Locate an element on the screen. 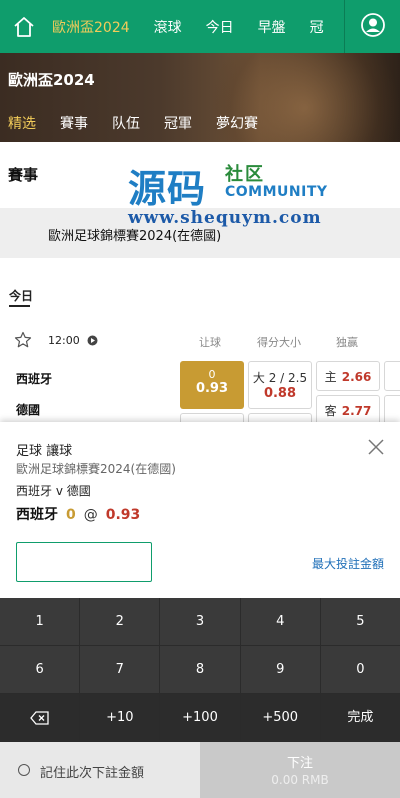 This screenshot has width=400, height=798. date-tab-underline is located at coordinates (19, 306).